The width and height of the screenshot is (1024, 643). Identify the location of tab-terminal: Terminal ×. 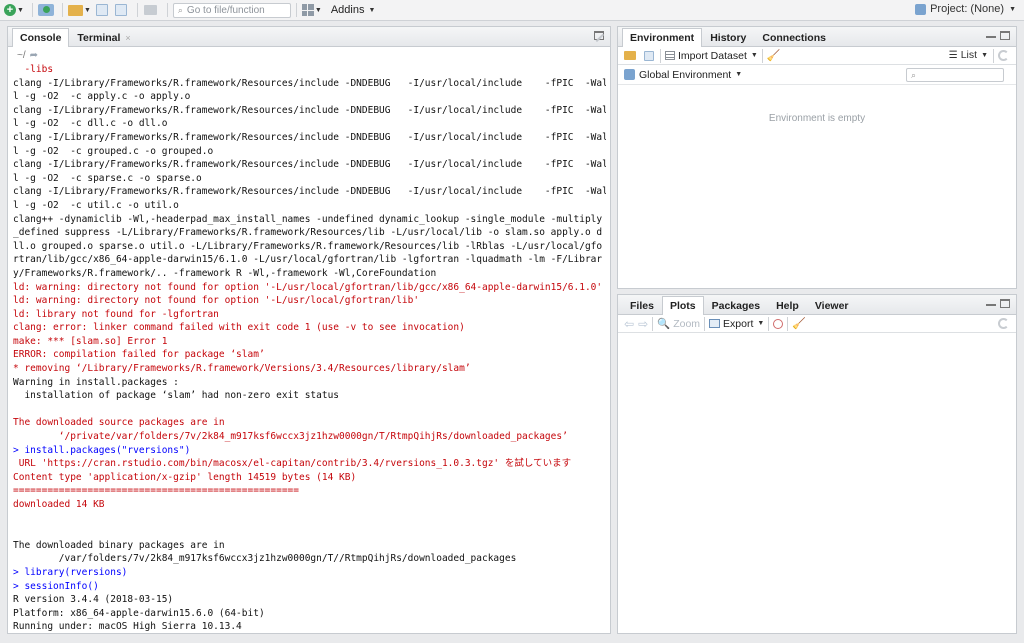
(103, 37).